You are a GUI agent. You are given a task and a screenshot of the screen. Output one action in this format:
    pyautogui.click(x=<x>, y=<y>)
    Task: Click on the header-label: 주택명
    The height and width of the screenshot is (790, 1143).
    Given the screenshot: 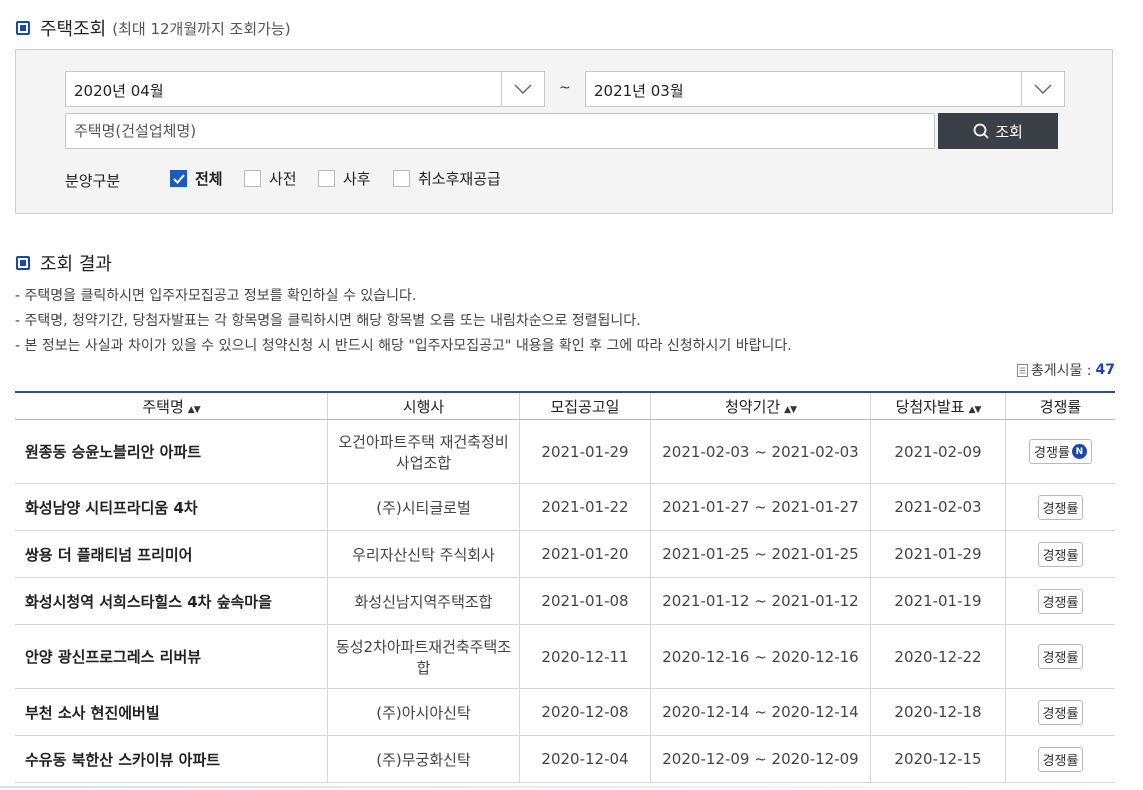 What is the action you would take?
    pyautogui.click(x=163, y=406)
    